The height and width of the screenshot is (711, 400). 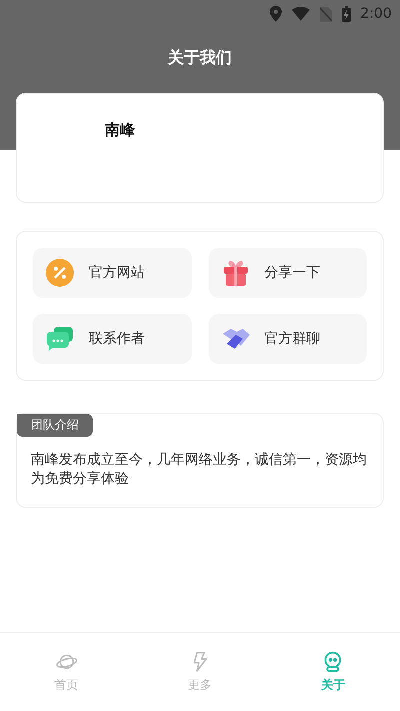 I want to click on link-button: 分享一下, so click(x=287, y=273).